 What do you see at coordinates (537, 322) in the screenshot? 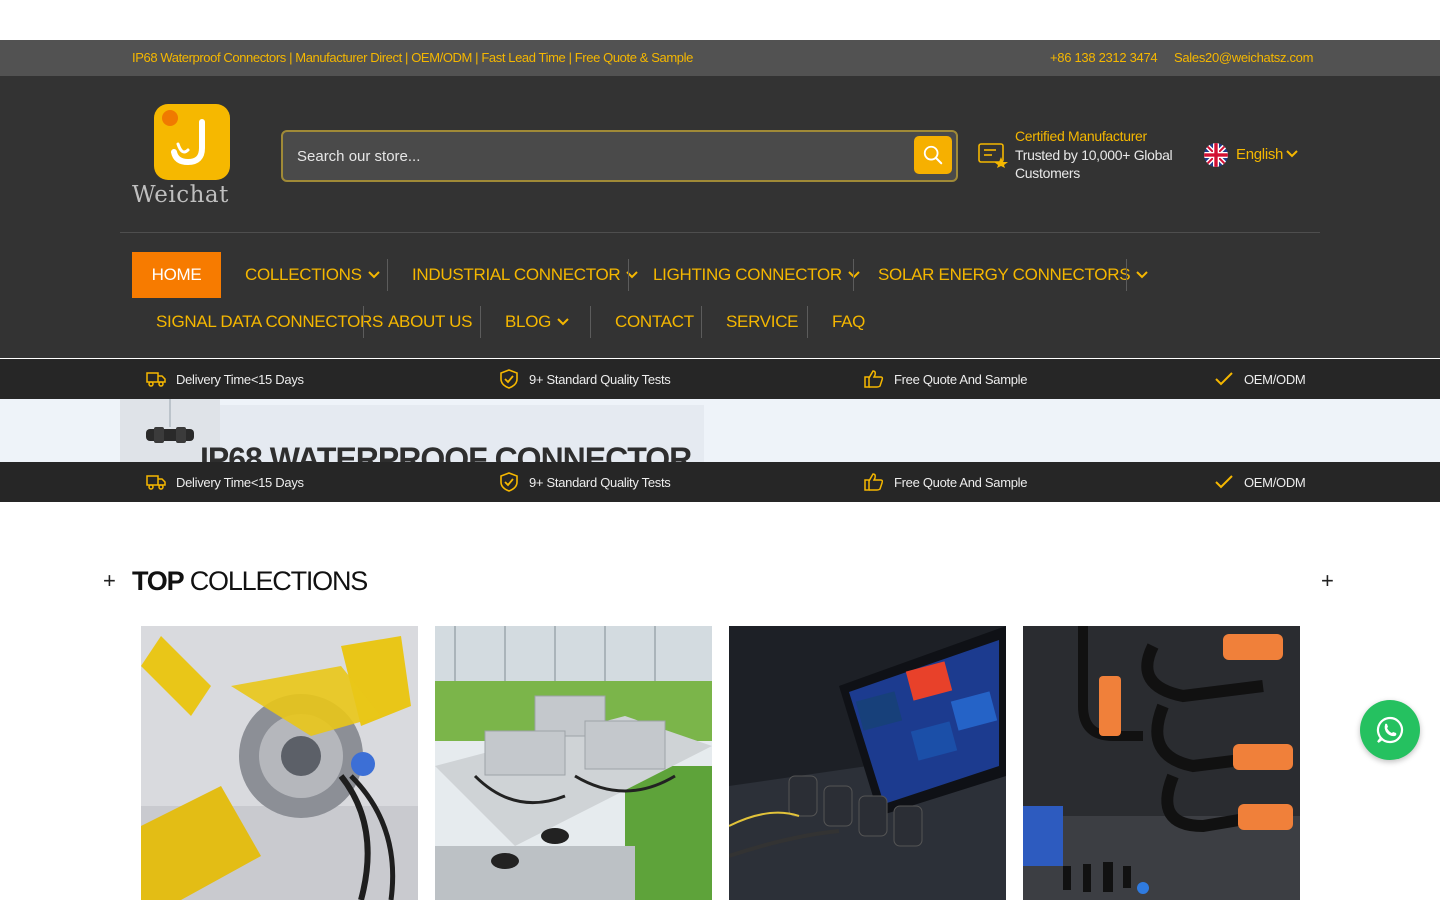
I see `nav-blog: BLOG` at bounding box center [537, 322].